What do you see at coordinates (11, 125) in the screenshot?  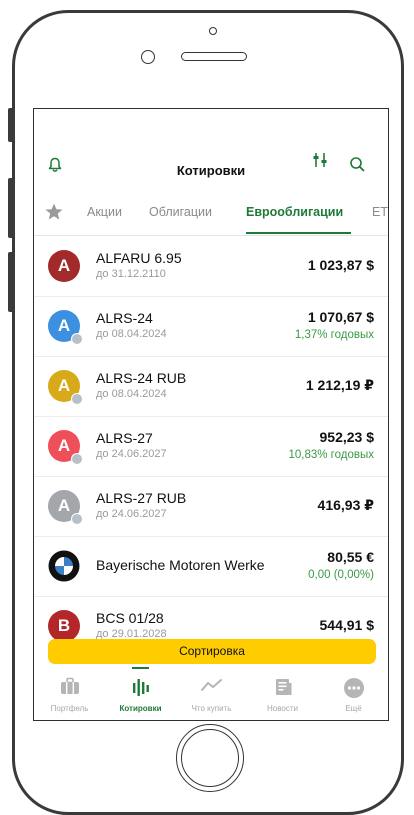 I see `phone-mute-switch` at bounding box center [11, 125].